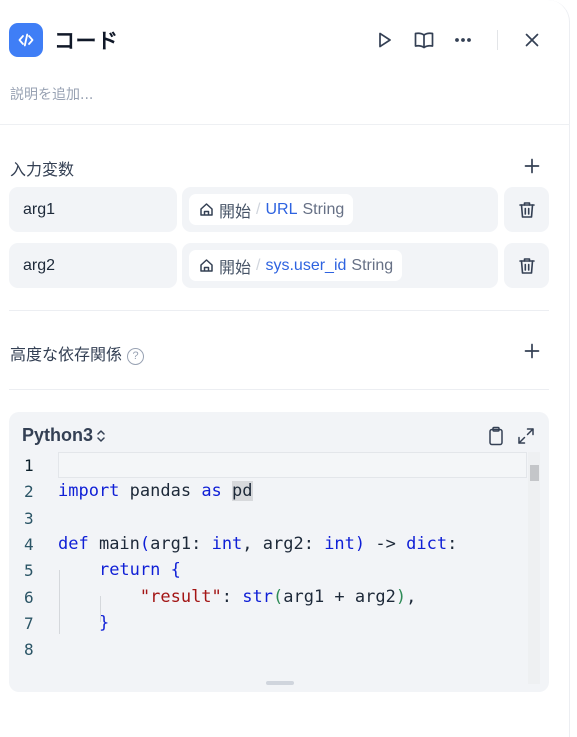 The height and width of the screenshot is (737, 577). I want to click on input-vars-title: 入力変数, so click(42, 169).